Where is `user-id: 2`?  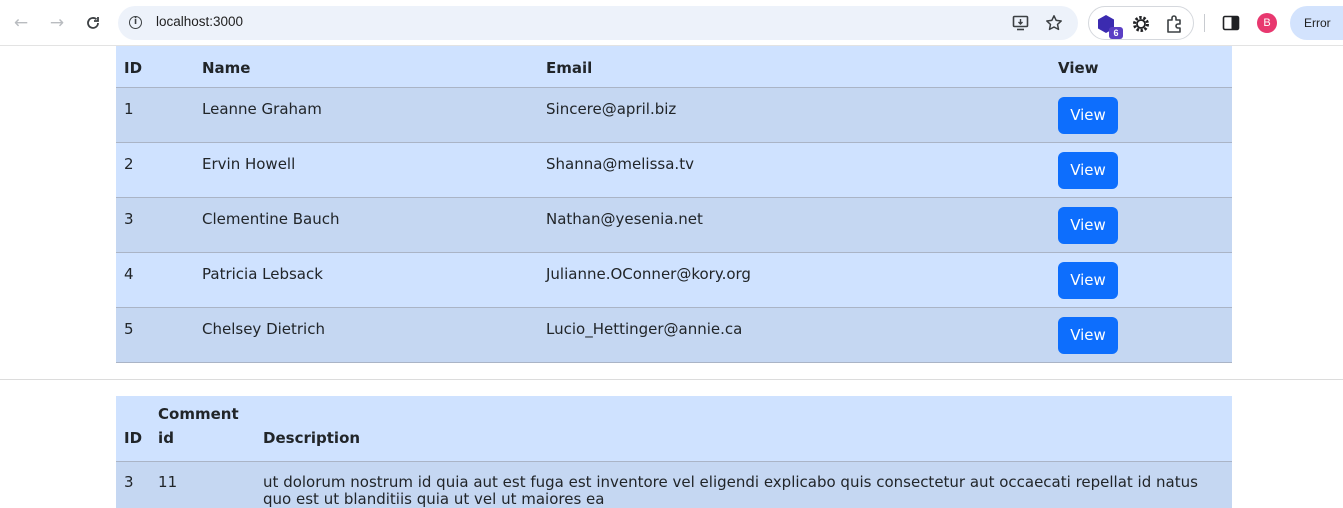 user-id: 2 is located at coordinates (155, 169).